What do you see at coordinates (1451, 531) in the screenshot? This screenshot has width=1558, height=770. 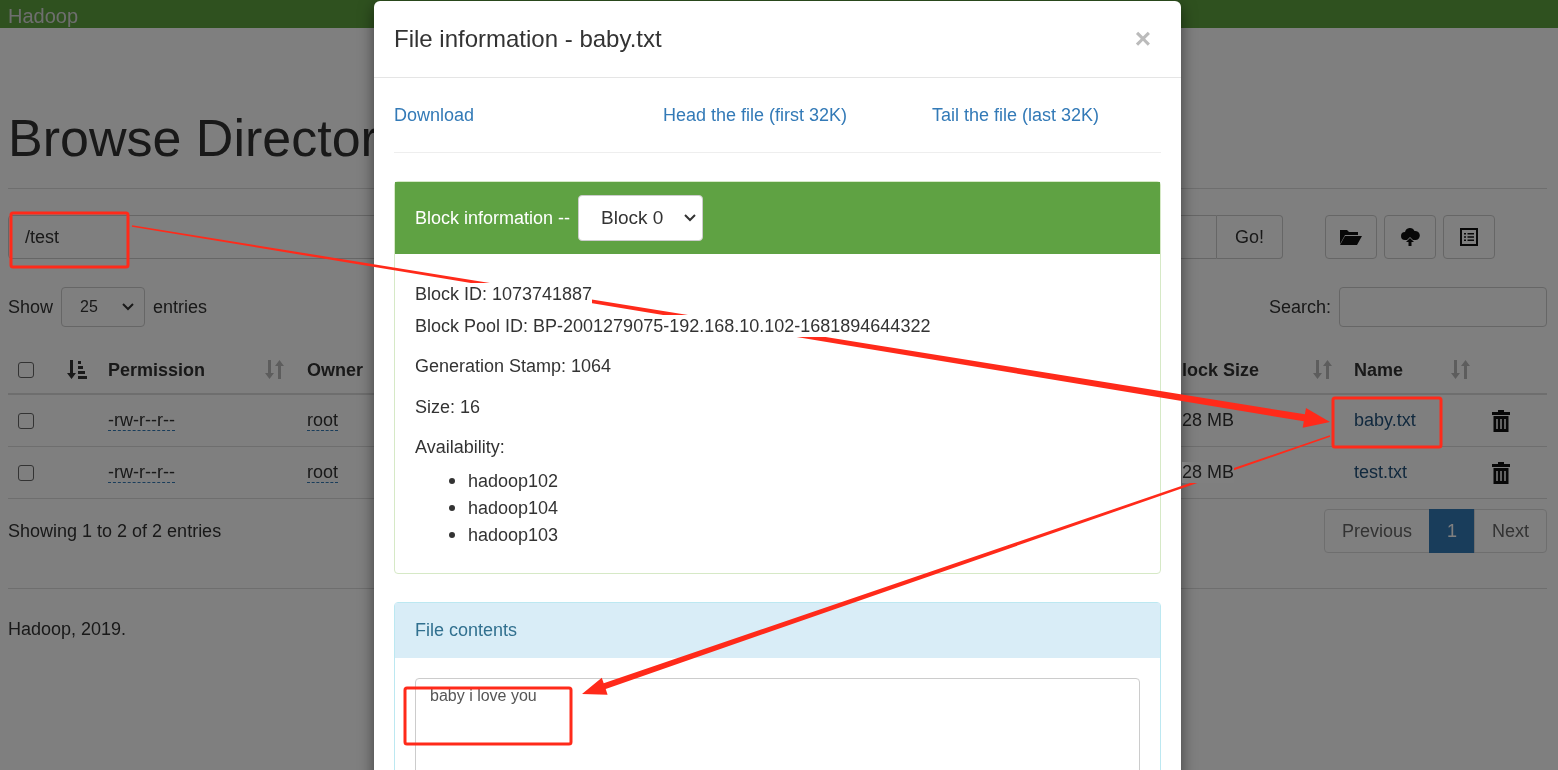 I see `pagination-button: 1` at bounding box center [1451, 531].